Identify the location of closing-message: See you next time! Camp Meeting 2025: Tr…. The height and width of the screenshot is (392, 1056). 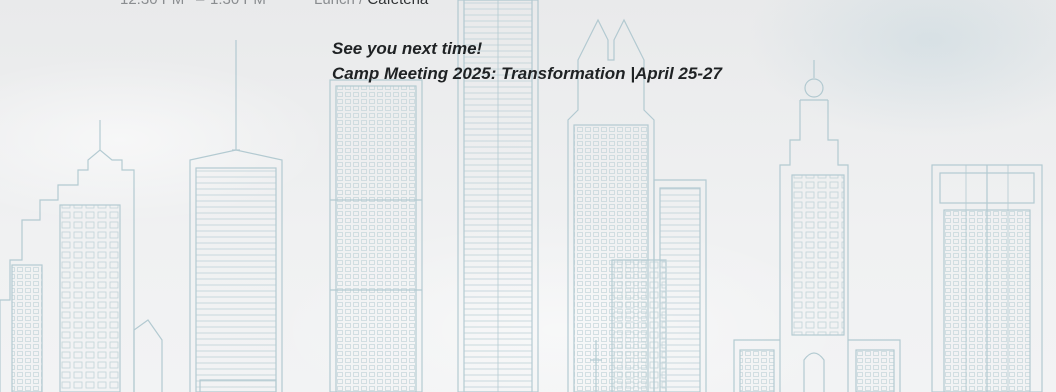
(527, 61).